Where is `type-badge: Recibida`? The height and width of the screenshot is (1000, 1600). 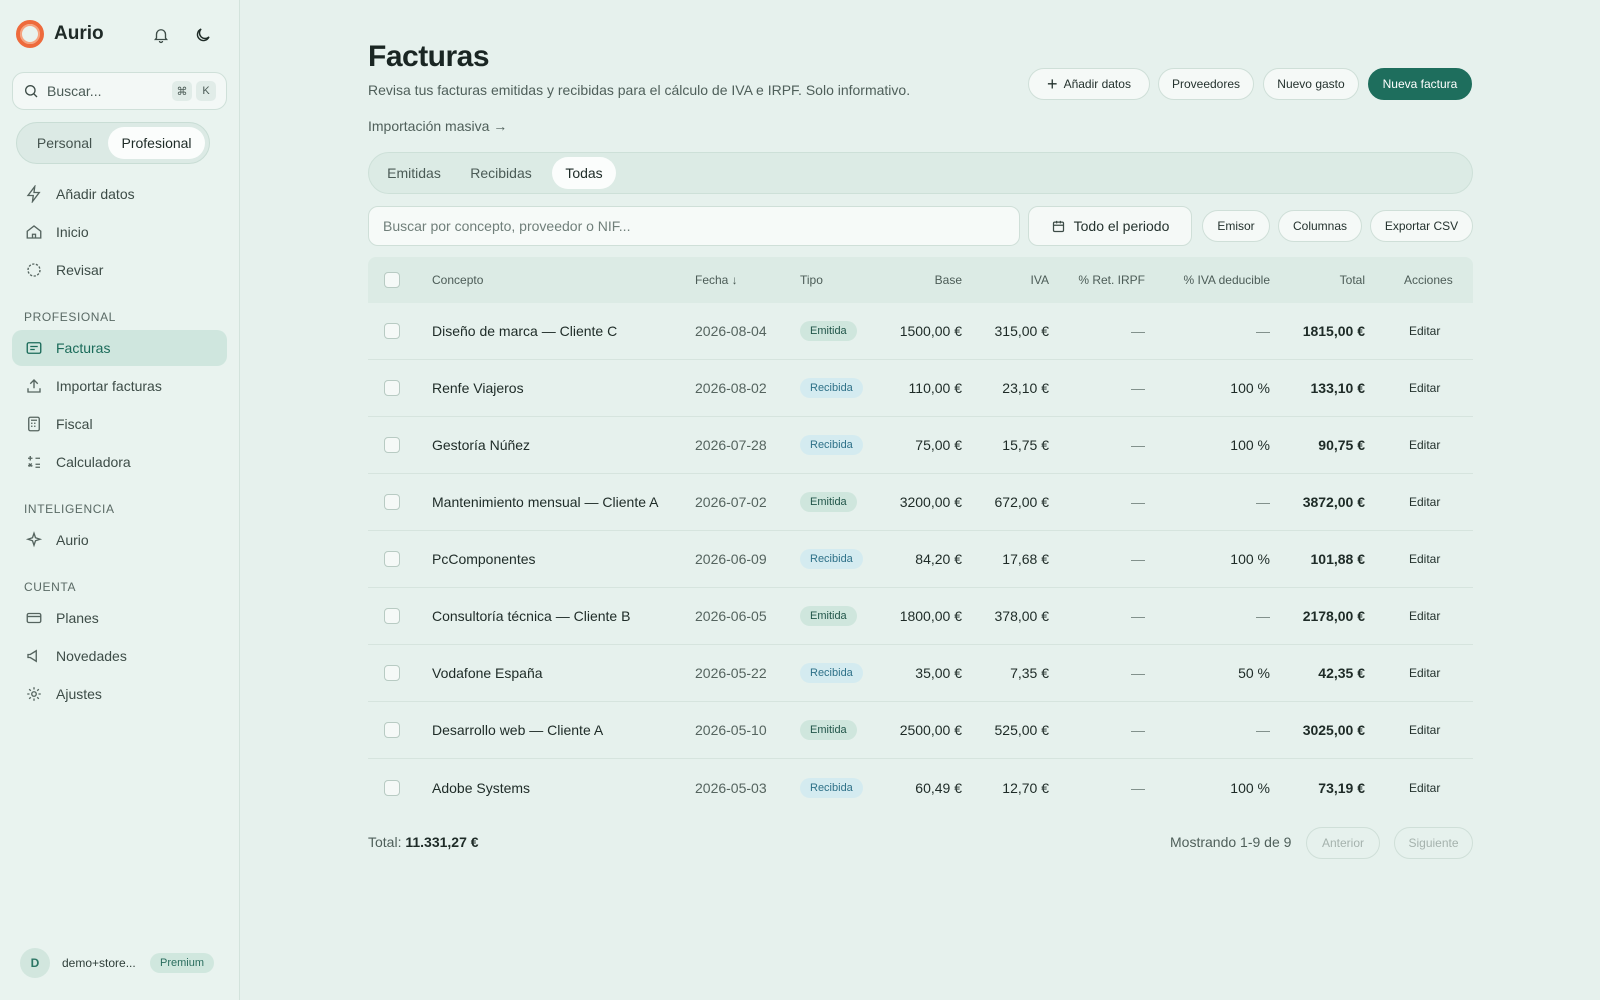
type-badge: Recibida is located at coordinates (831, 559).